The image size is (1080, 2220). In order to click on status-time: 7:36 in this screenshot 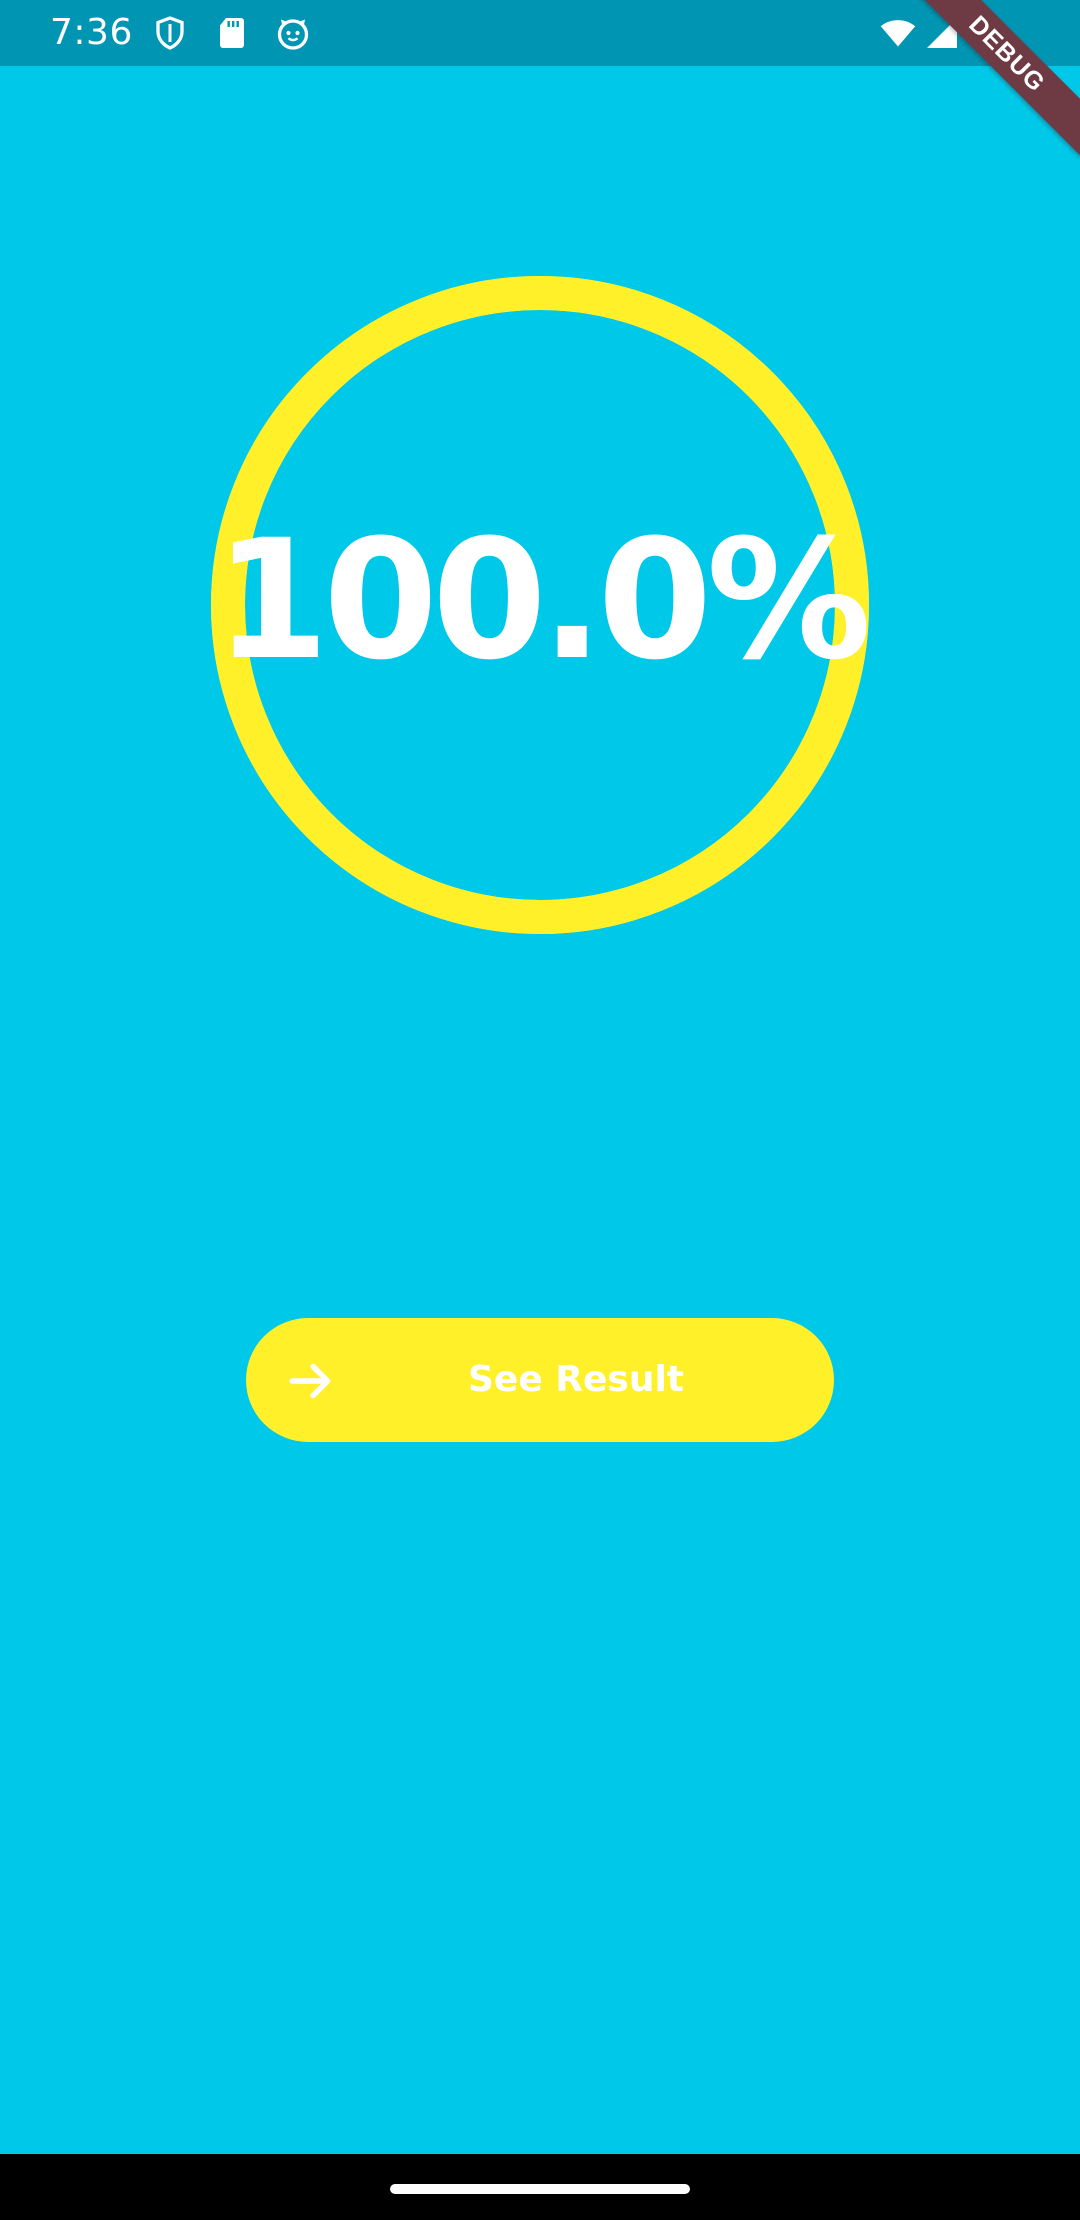, I will do `click(91, 32)`.